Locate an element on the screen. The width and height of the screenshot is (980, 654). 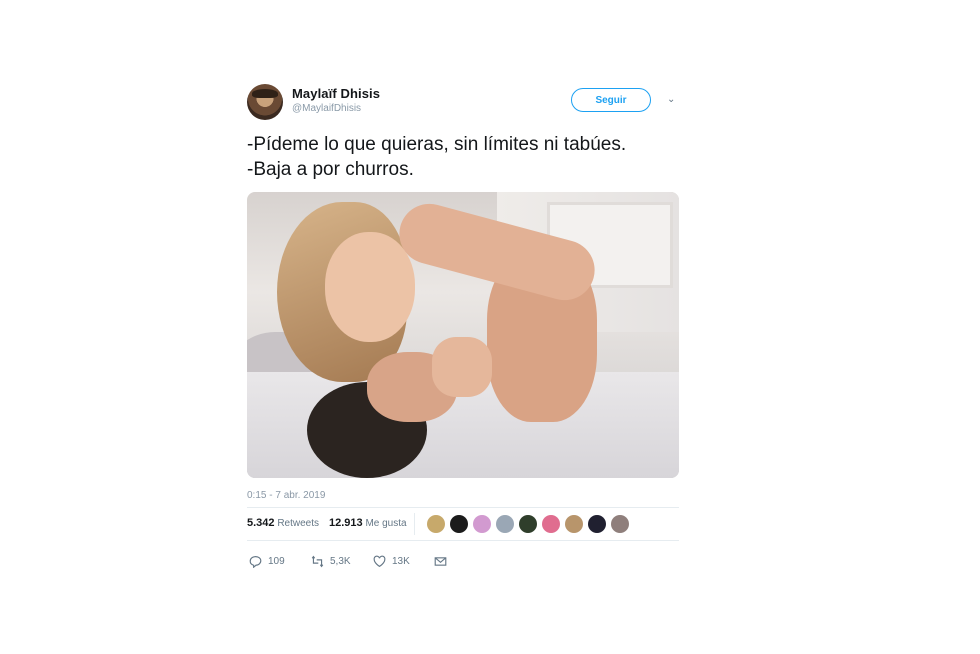
divider-top is located at coordinates (463, 507).